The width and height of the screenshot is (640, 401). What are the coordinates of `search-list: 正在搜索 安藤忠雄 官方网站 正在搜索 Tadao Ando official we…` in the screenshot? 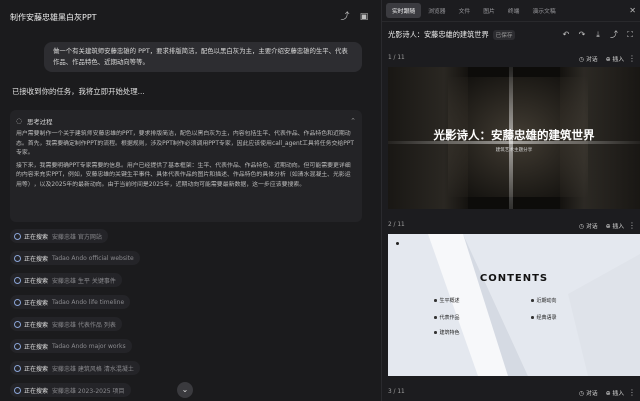 It's located at (75, 315).